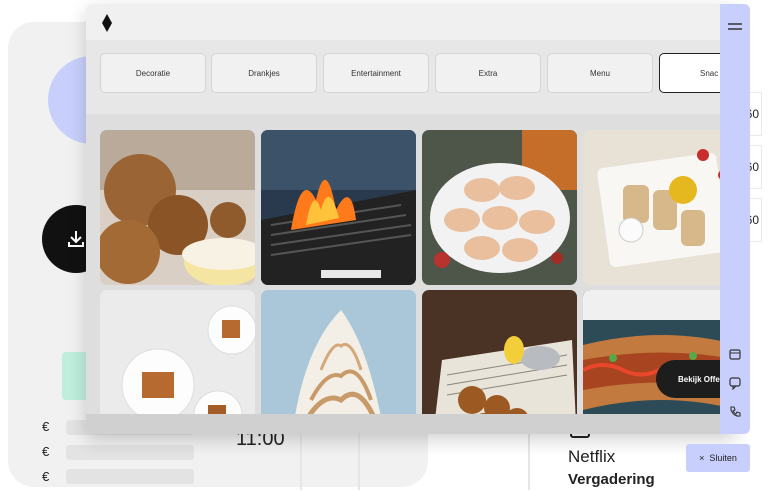 The width and height of the screenshot is (771, 491). I want to click on photo-fish-and-chips, so click(499, 362).